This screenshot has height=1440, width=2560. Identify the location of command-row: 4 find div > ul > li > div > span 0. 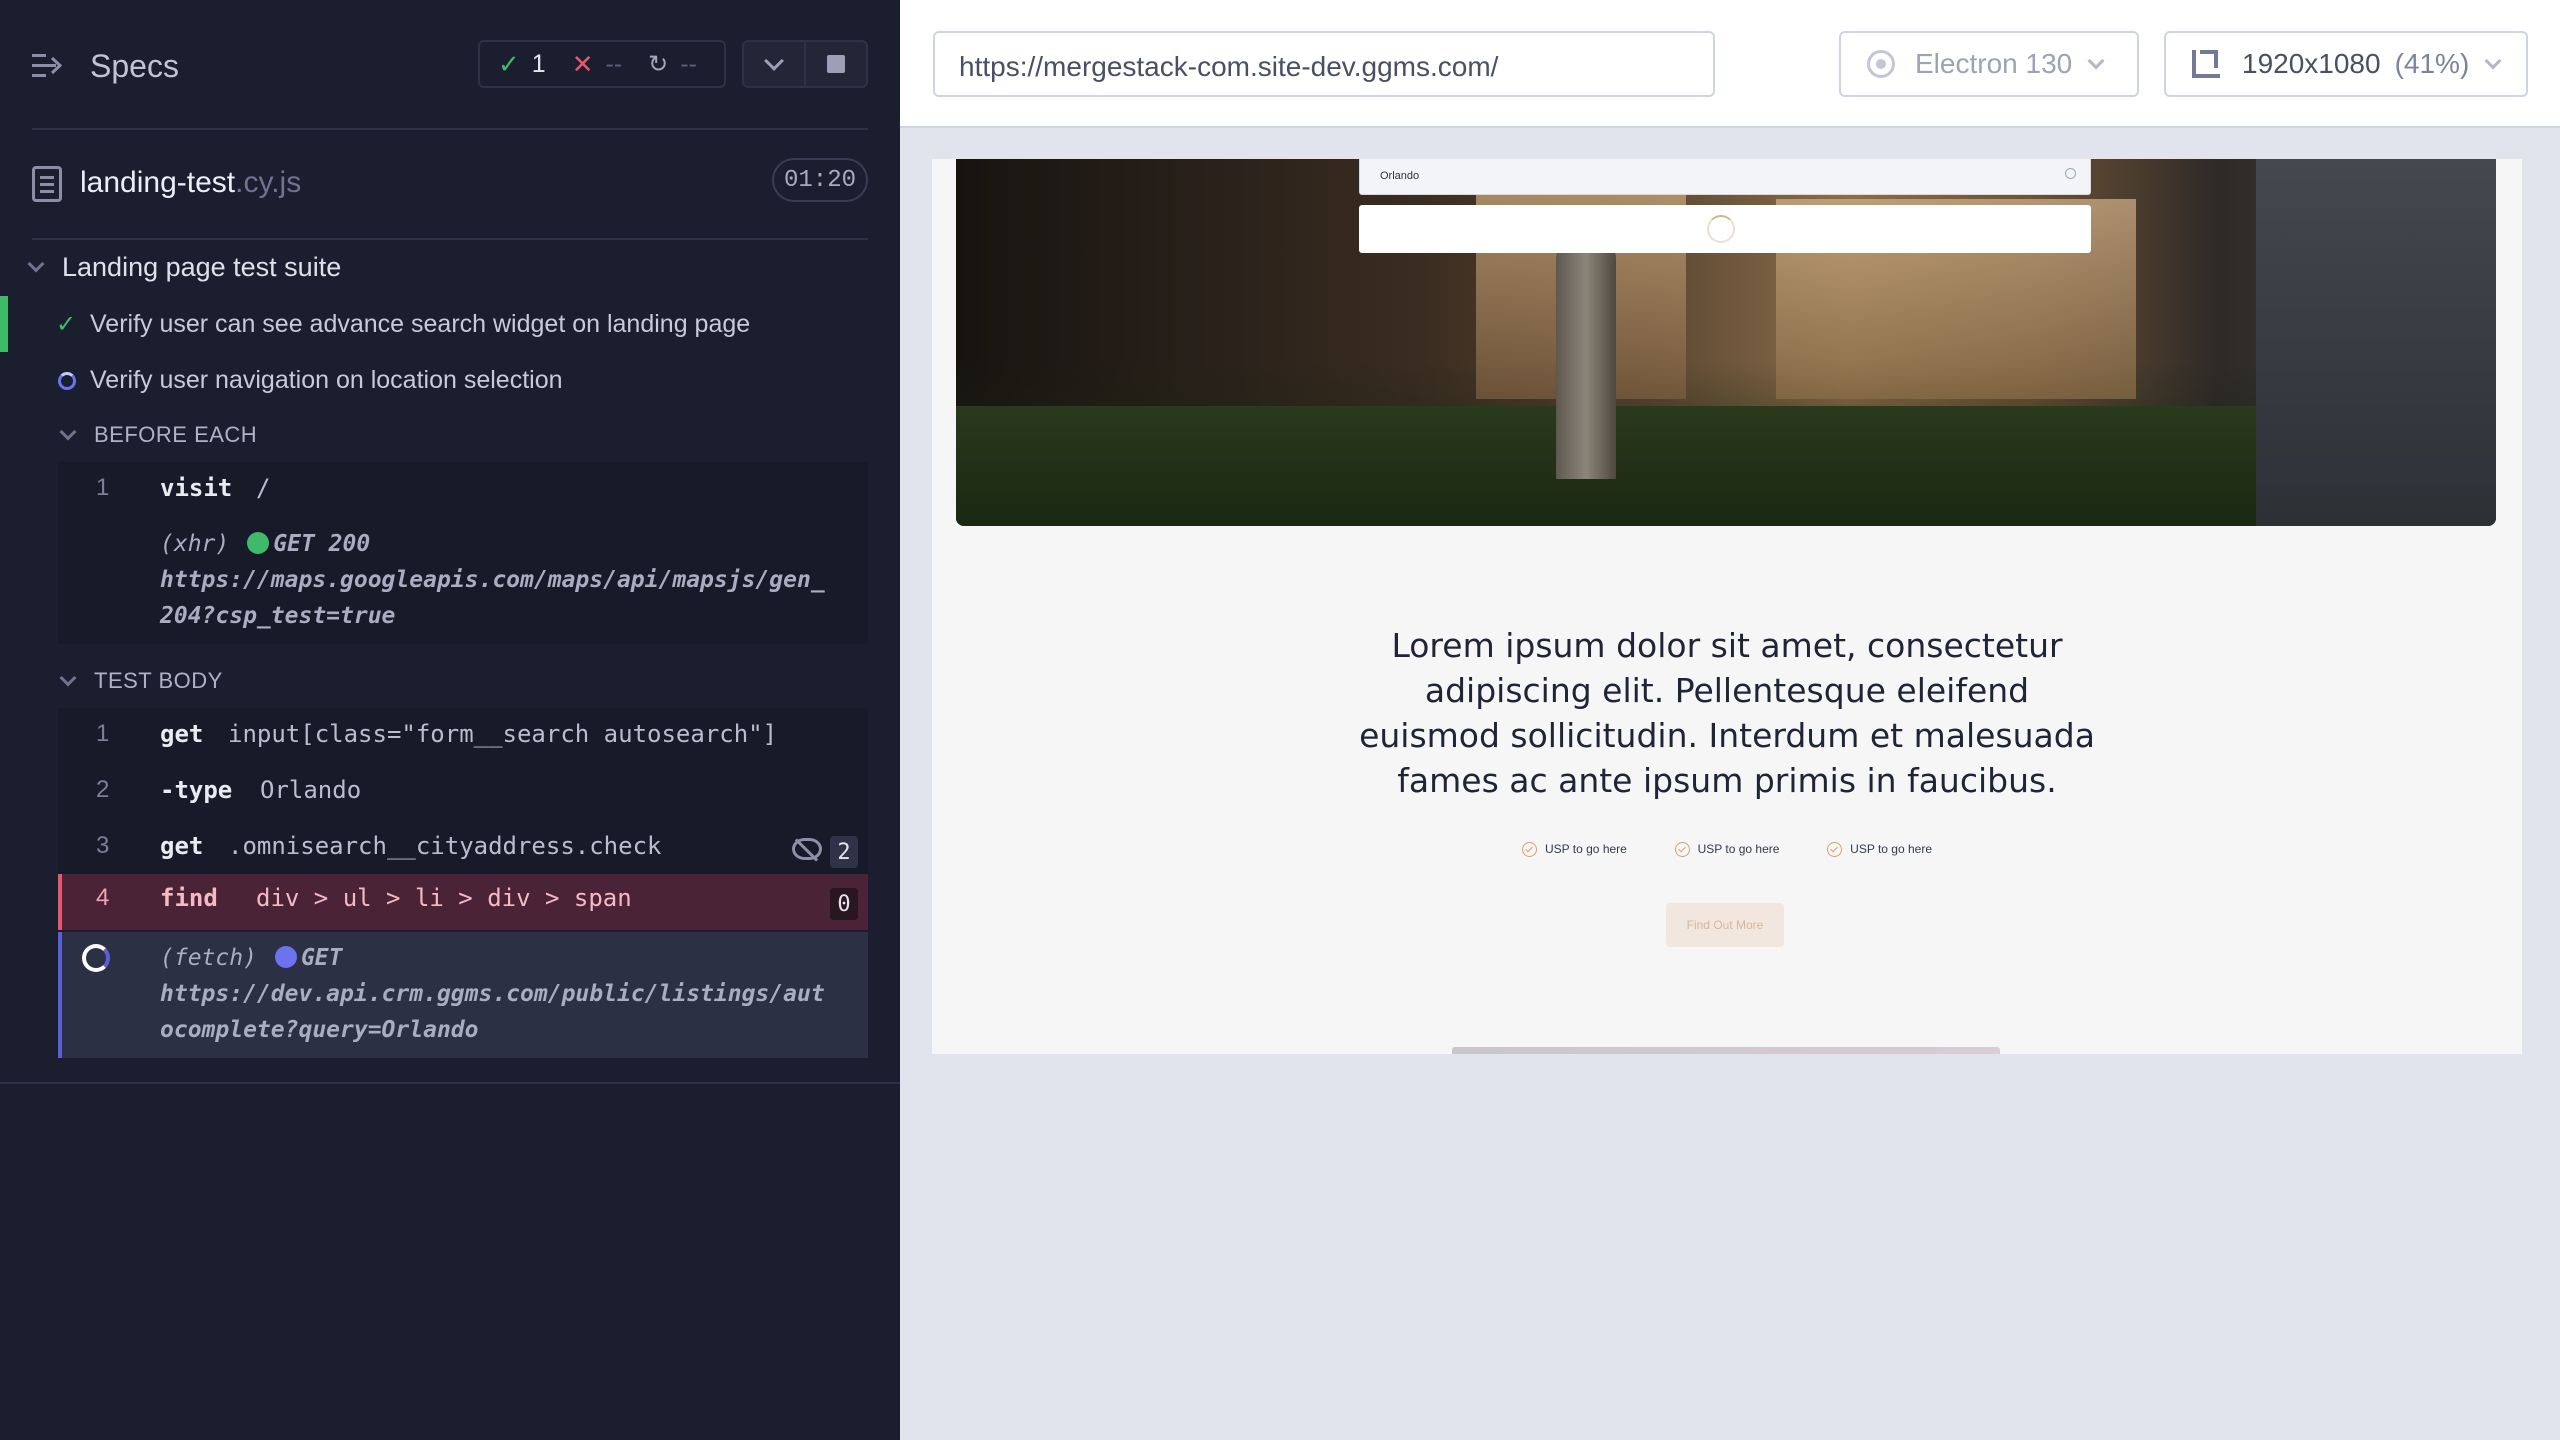
(463, 904).